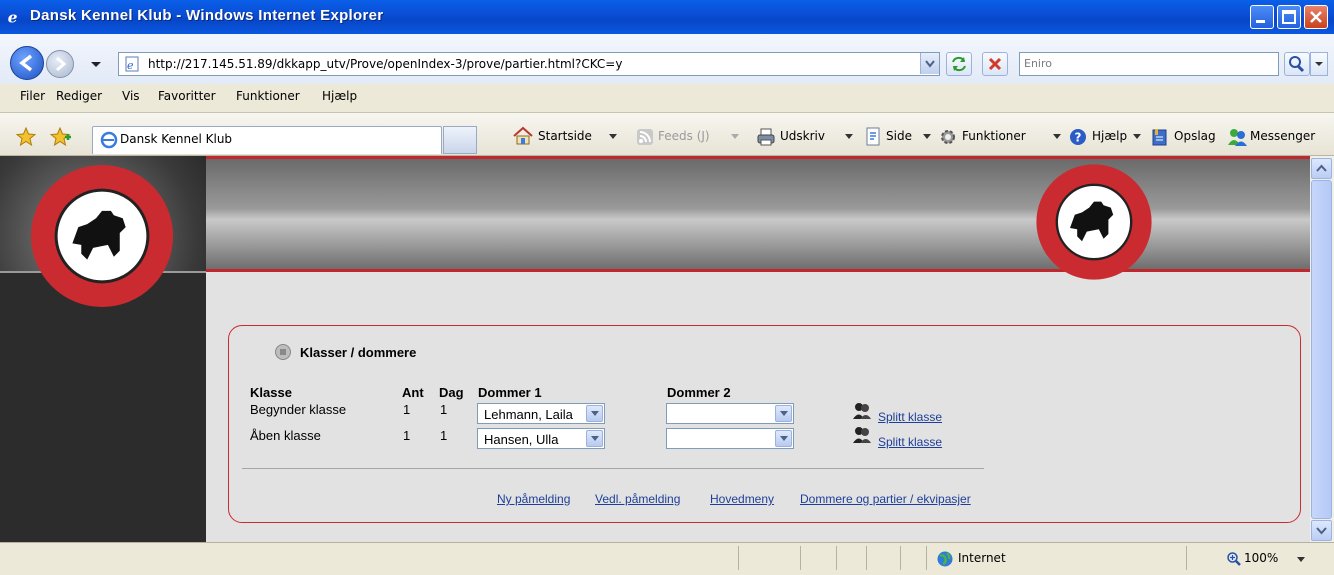 This screenshot has width=1334, height=575. I want to click on header-ant: Ant, so click(413, 392).